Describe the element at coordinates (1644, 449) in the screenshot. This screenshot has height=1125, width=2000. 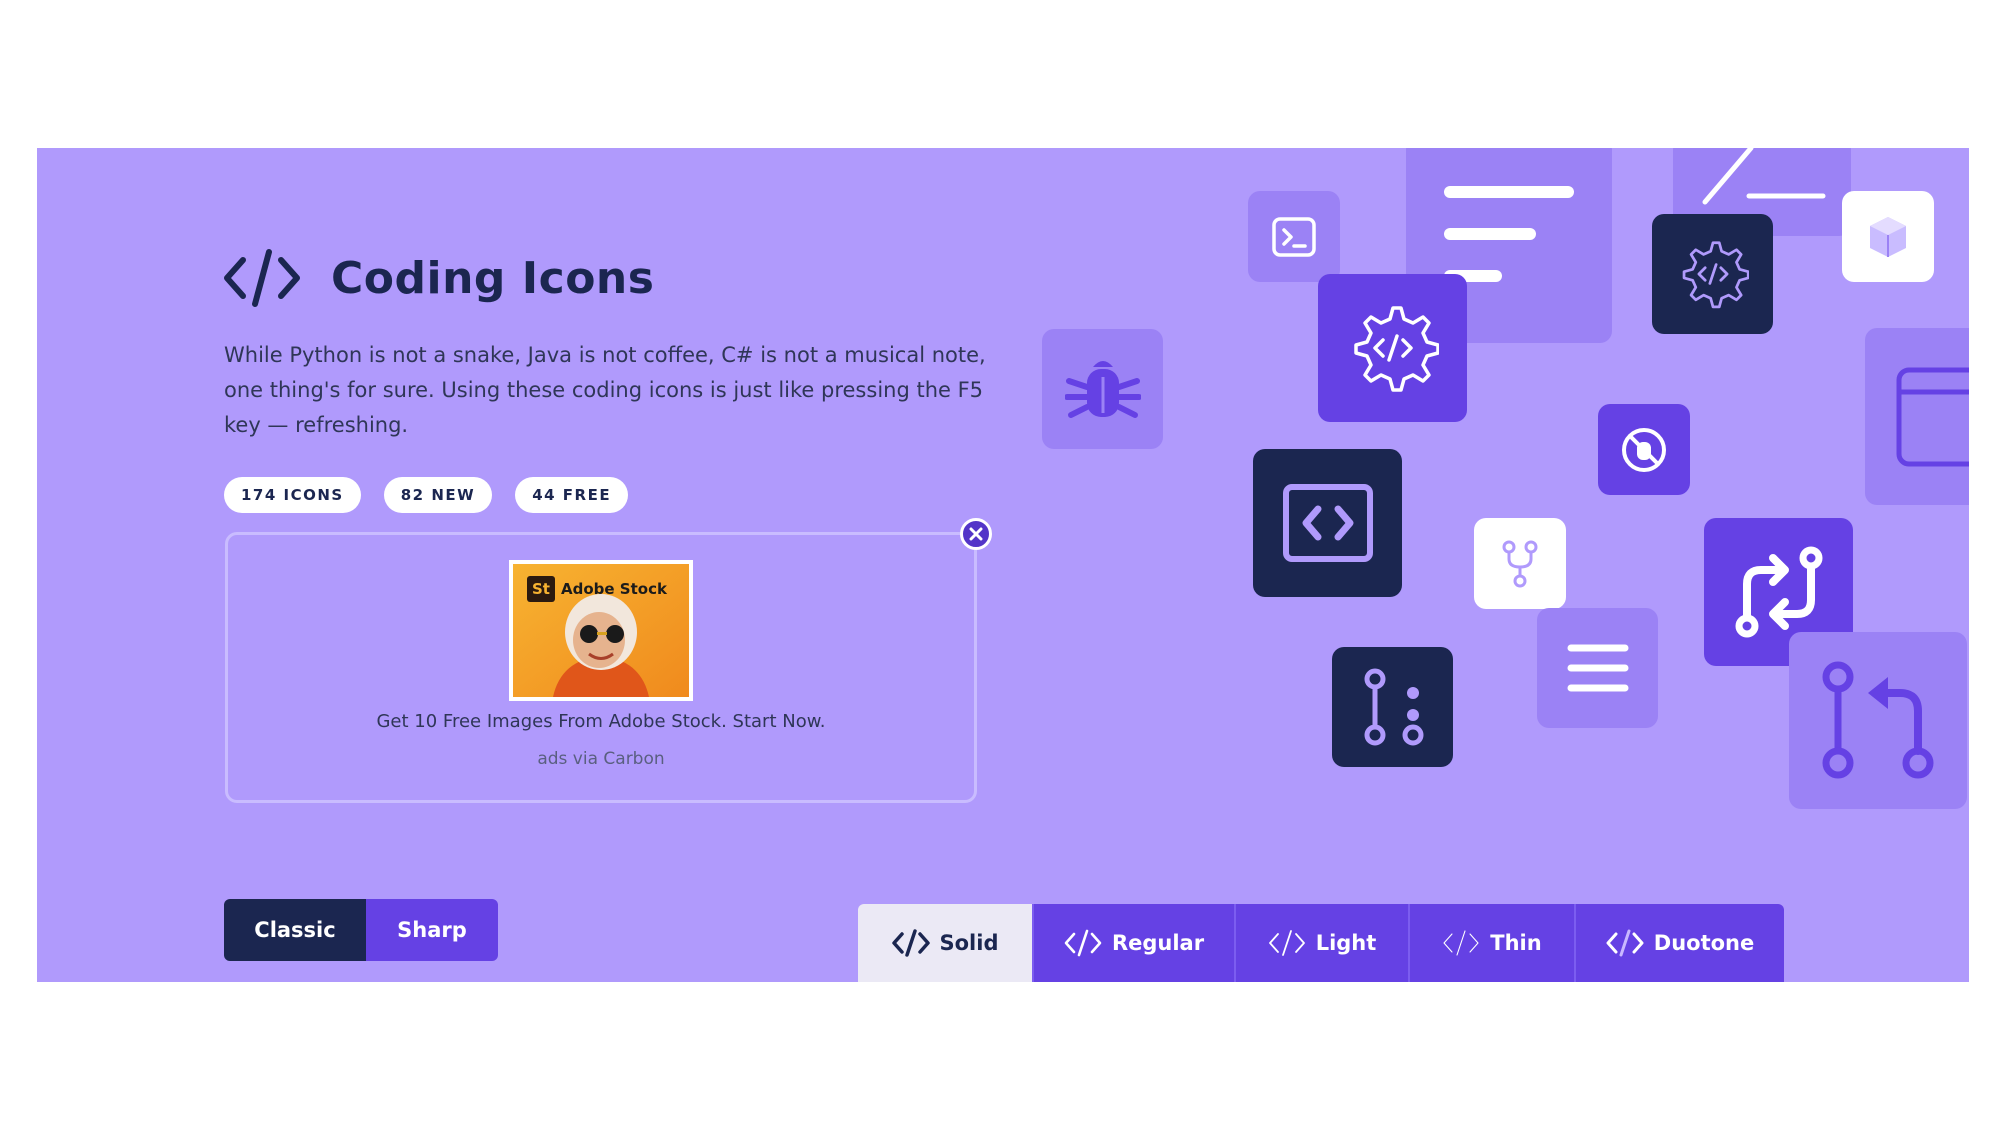
I see `bug-slash-icon` at that location.